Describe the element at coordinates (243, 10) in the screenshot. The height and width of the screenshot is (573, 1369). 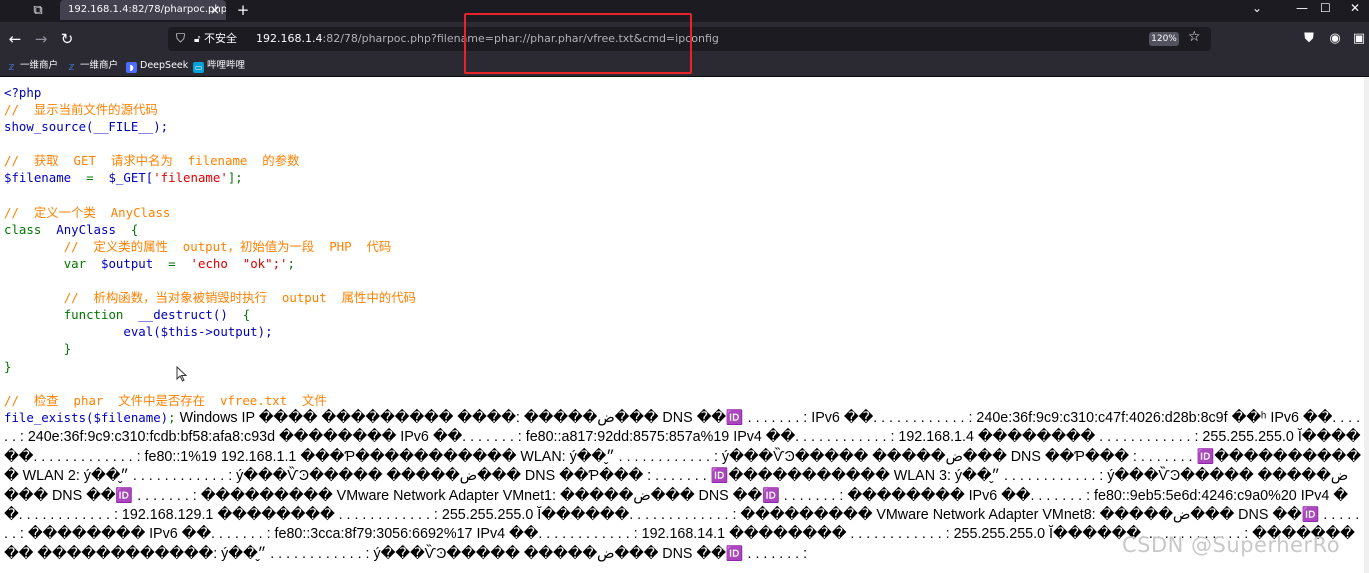
I see `new-tab-button: +` at that location.